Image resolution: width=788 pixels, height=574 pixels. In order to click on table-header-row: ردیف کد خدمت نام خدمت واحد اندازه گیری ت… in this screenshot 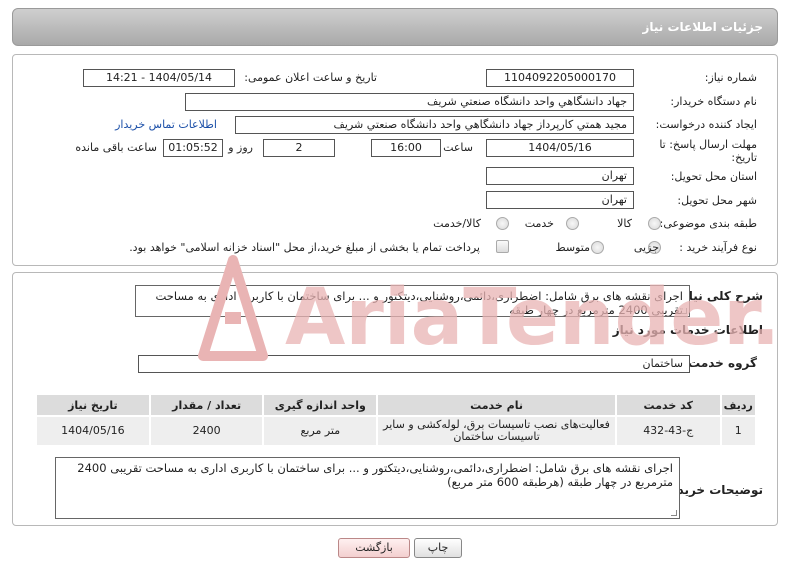, I will do `click(396, 405)`.